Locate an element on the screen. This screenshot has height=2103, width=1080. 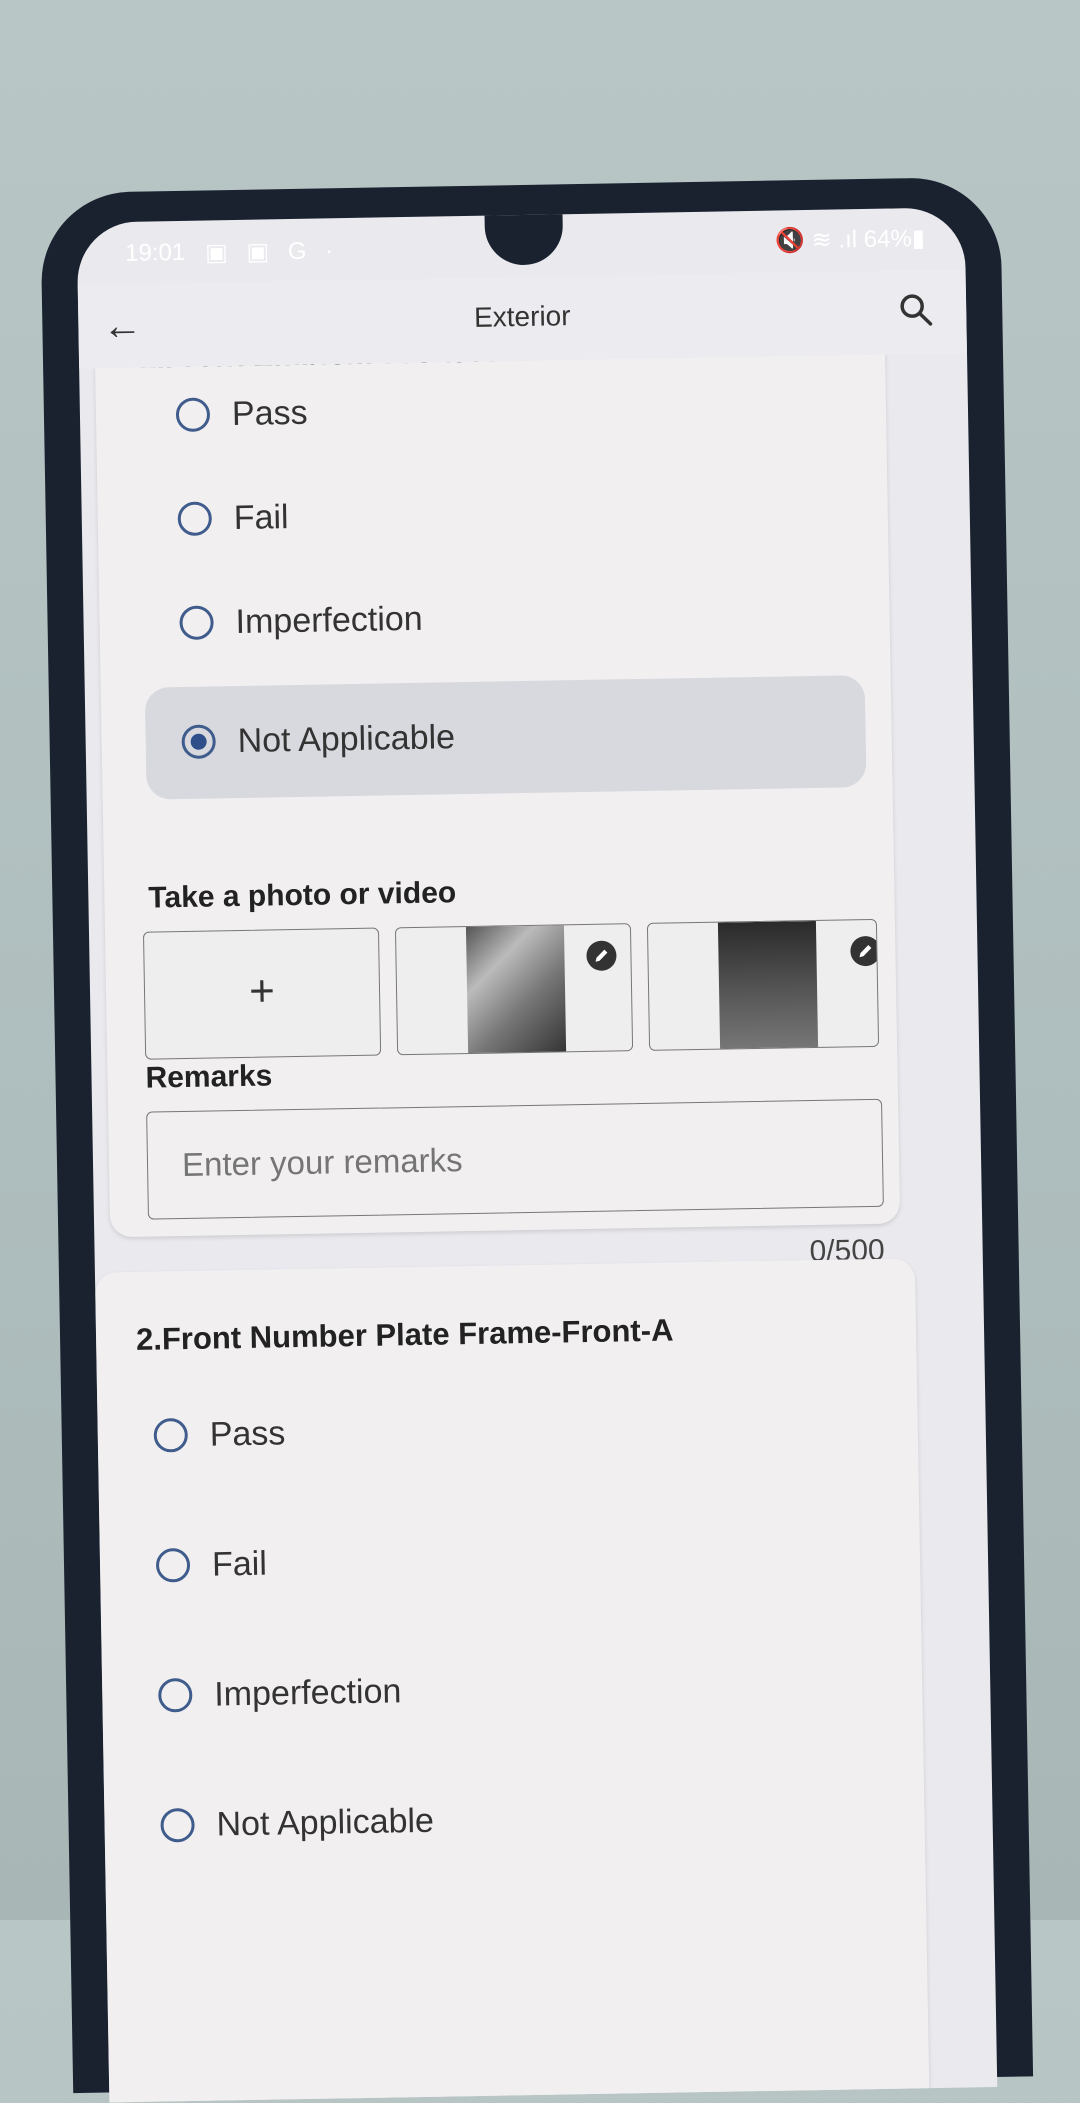
status-time: 19:01 is located at coordinates (155, 252).